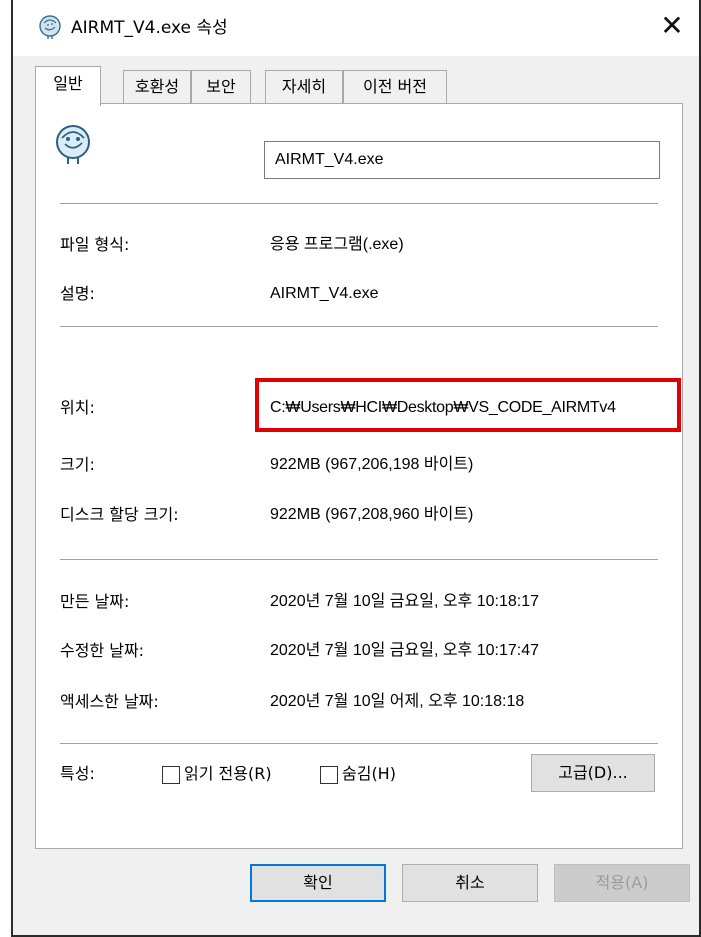 This screenshot has height=937, width=701. What do you see at coordinates (397, 701) in the screenshot?
I see `accessed-value: 2020년 7월 10일 어제, 오후 10:18:18` at bounding box center [397, 701].